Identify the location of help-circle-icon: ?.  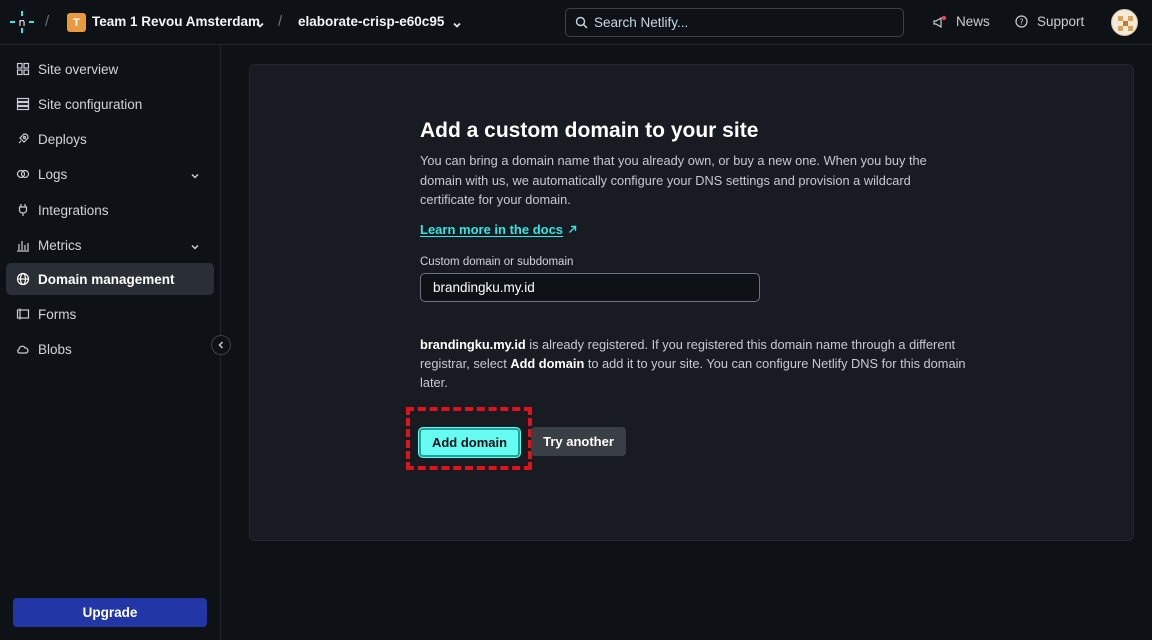
(1021, 21).